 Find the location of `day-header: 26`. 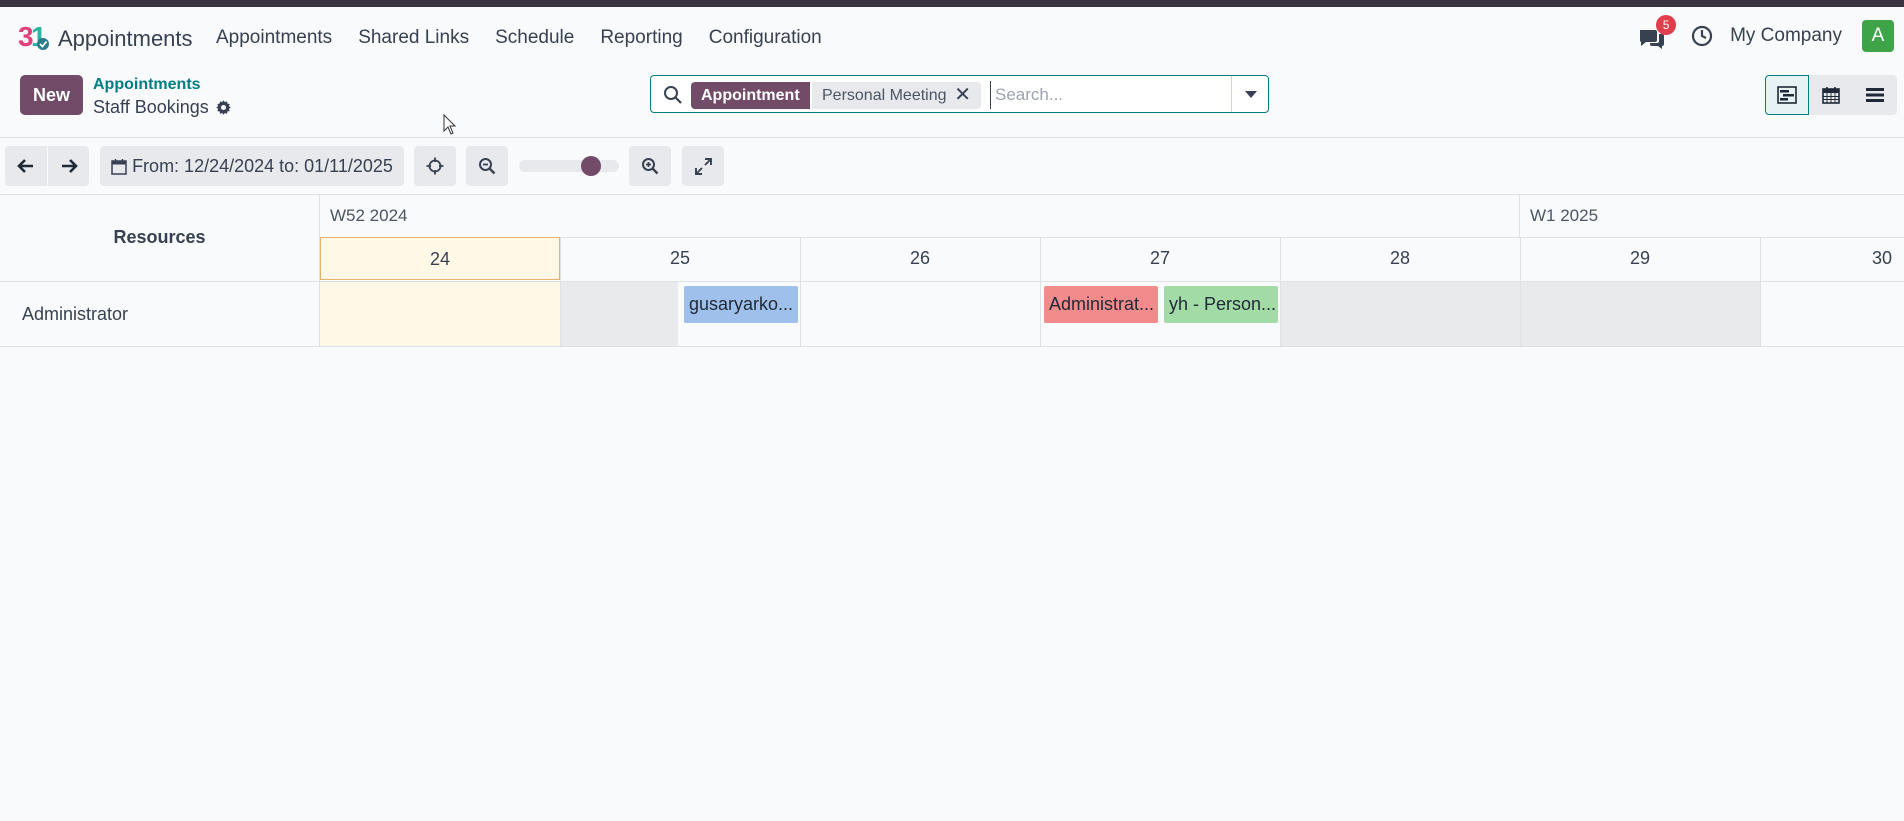

day-header: 26 is located at coordinates (920, 258).